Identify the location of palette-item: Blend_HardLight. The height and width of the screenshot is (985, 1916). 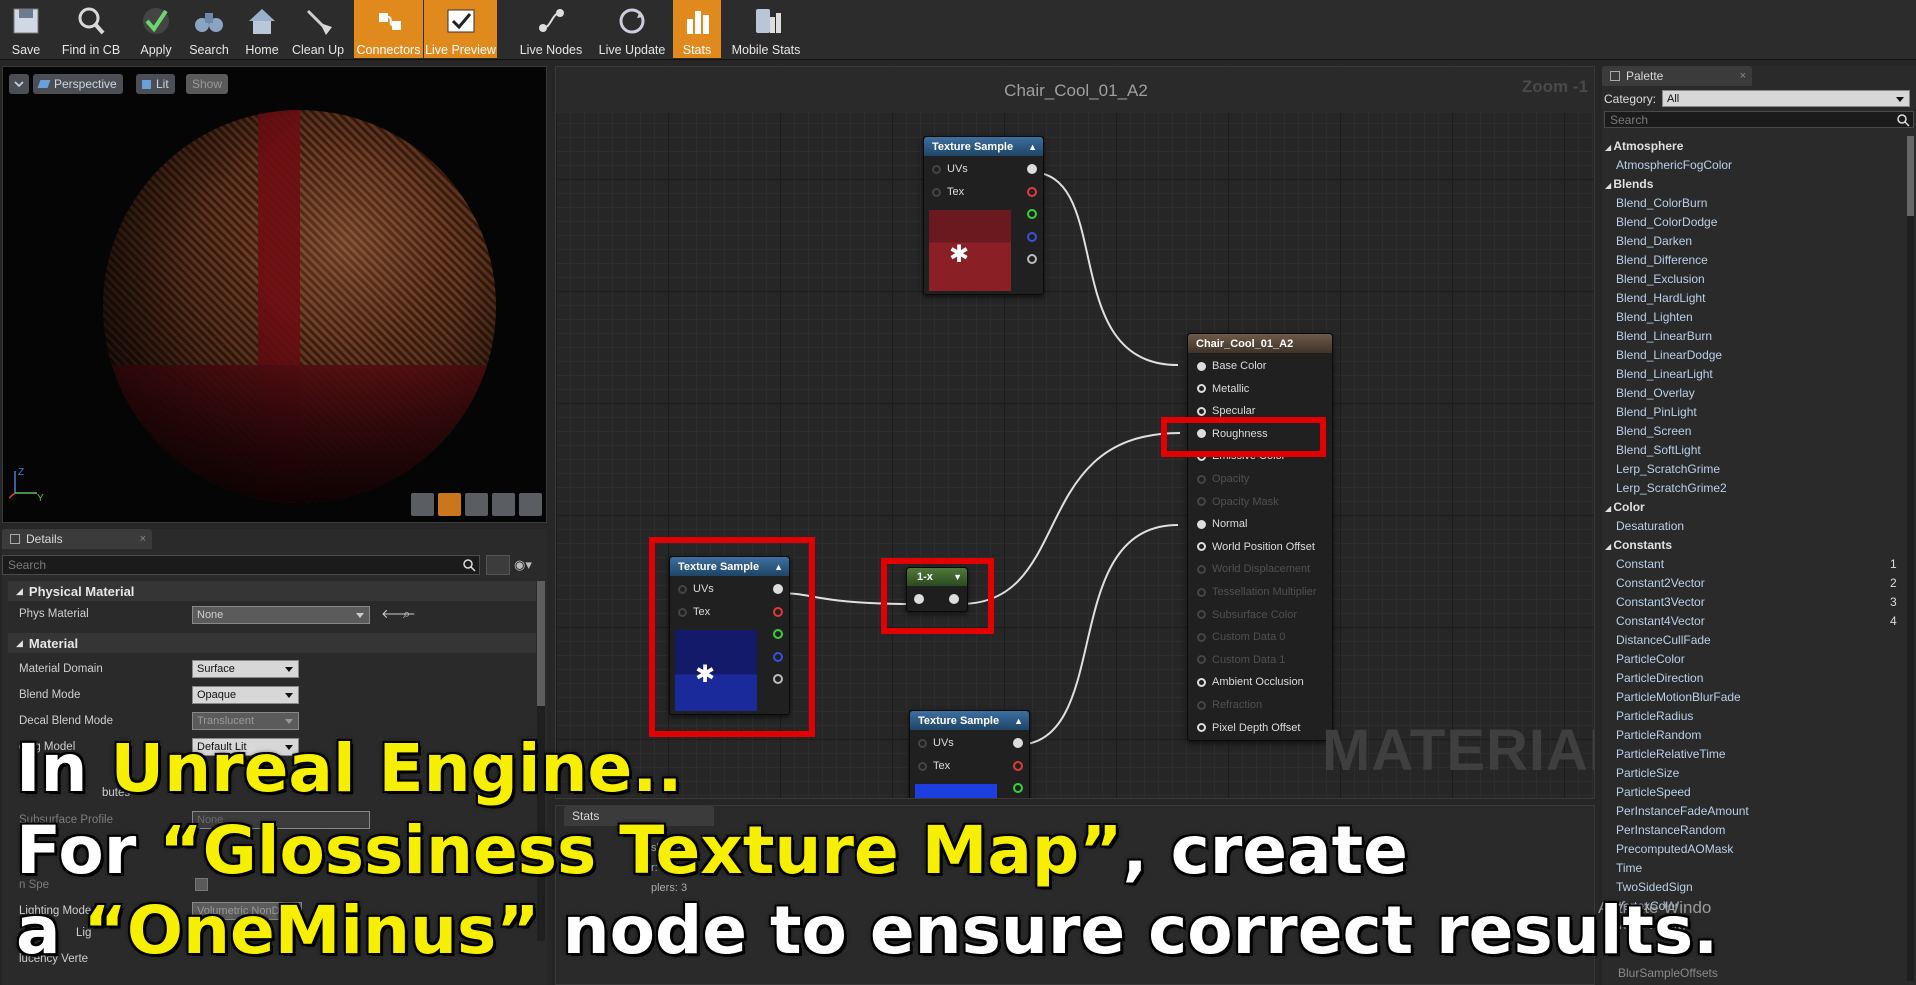
(1660, 298).